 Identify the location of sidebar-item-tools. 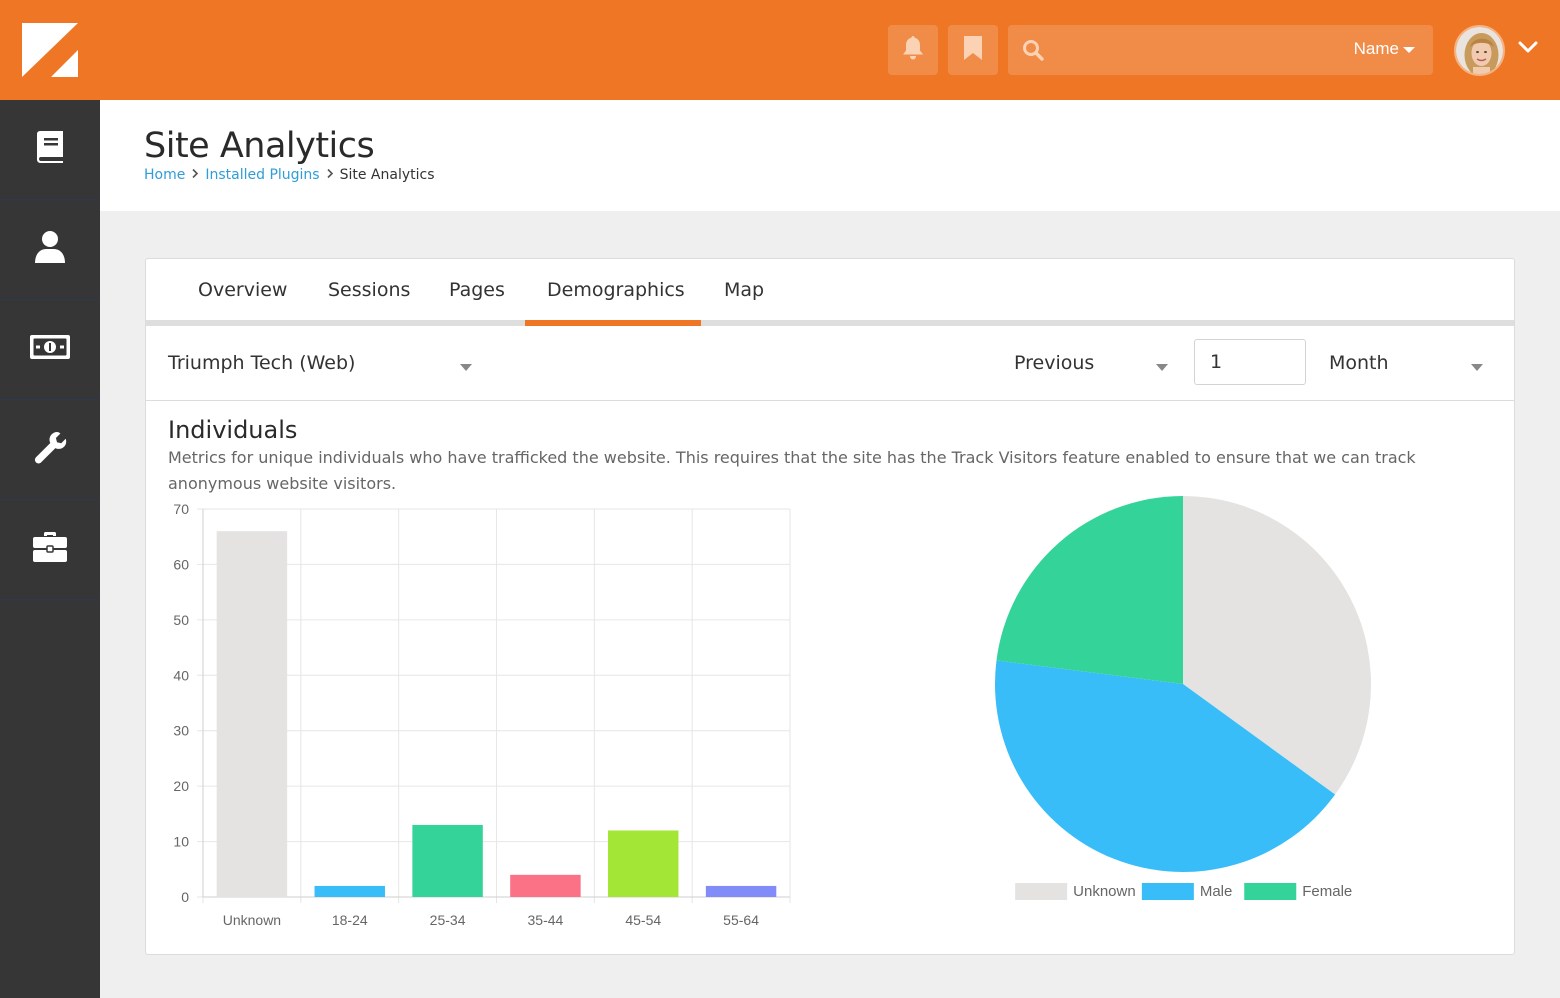
(50, 450).